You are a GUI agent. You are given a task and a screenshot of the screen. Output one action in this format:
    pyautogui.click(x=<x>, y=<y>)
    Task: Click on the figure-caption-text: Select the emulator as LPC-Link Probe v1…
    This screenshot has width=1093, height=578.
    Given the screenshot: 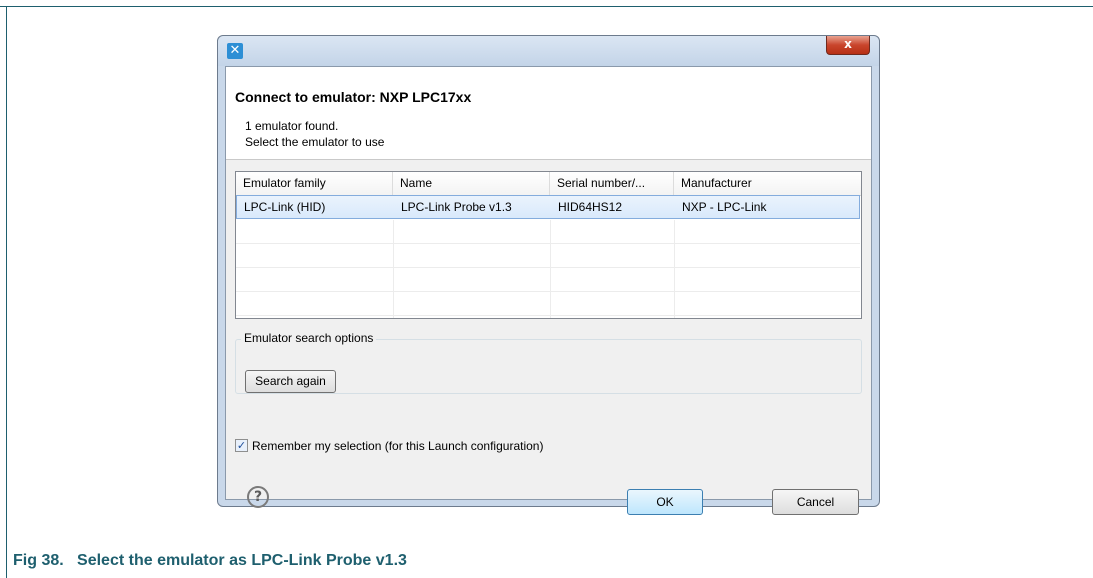 What is the action you would take?
    pyautogui.click(x=242, y=560)
    